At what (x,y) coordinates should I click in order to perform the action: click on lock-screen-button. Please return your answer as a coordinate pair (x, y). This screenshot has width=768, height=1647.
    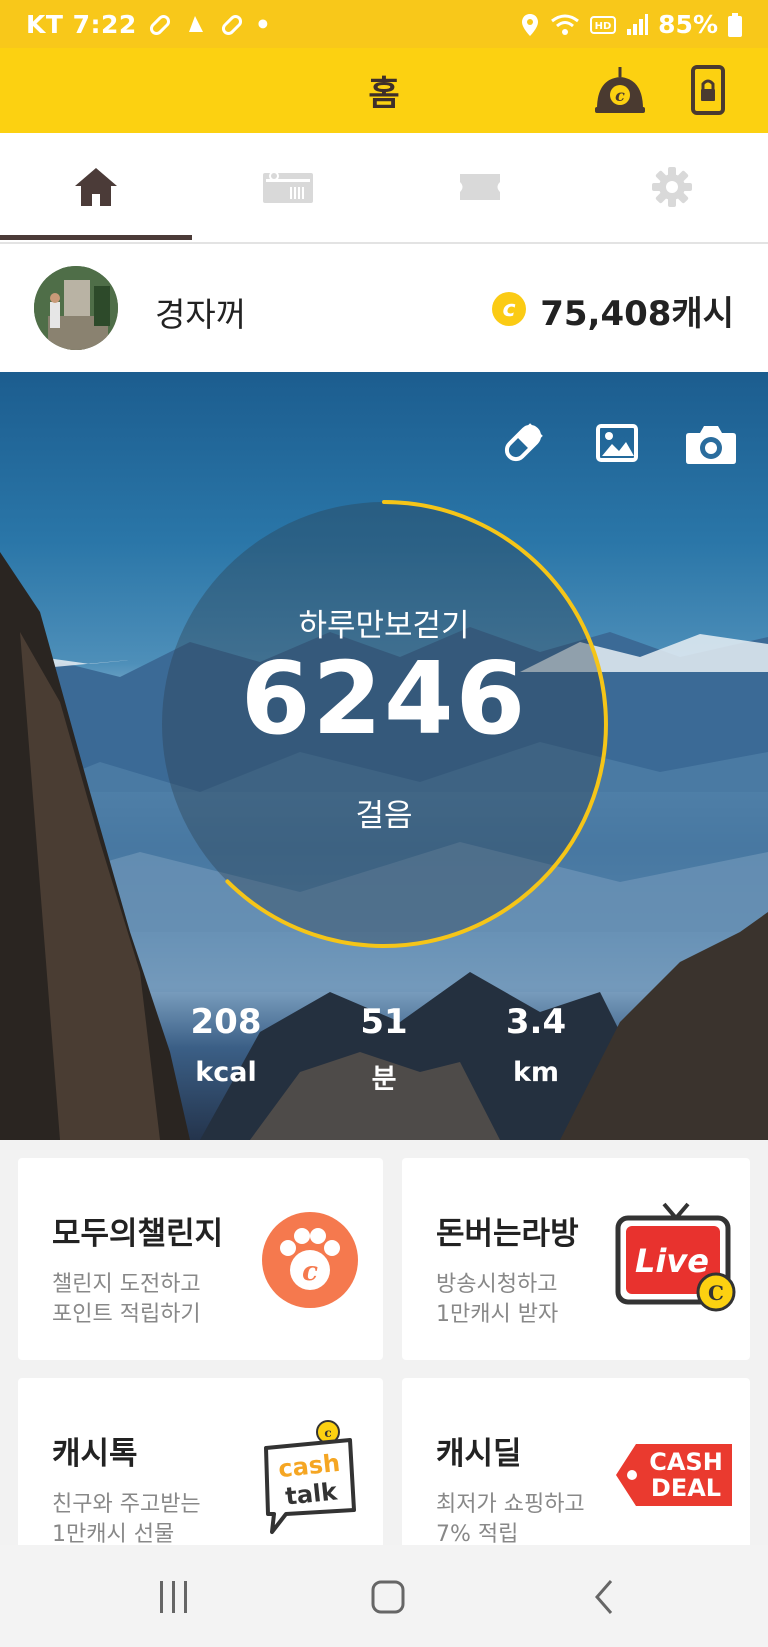
    Looking at the image, I should click on (708, 90).